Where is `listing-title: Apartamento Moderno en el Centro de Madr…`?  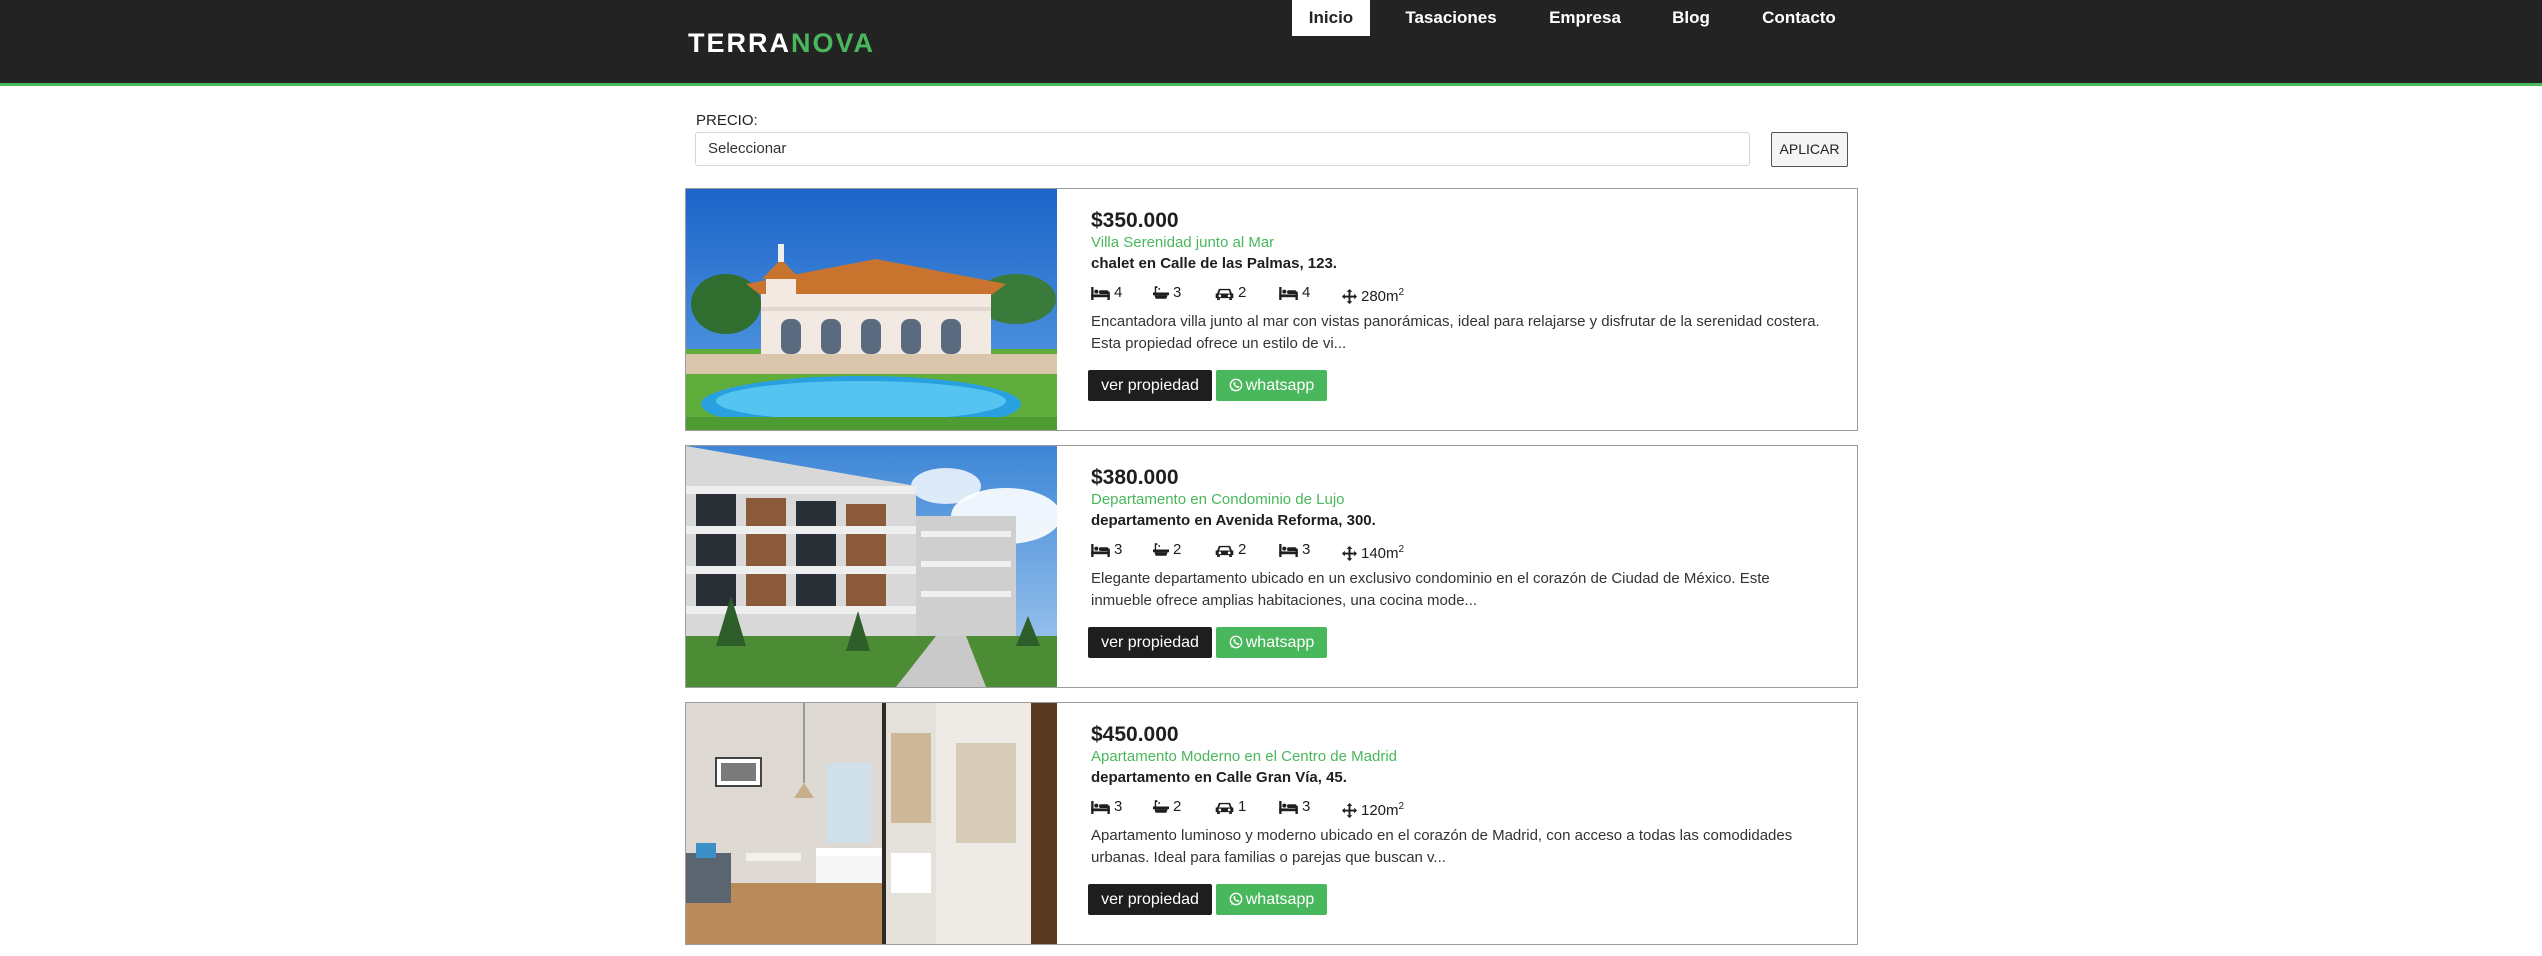
listing-title: Apartamento Moderno en el Centro de Madr… is located at coordinates (1244, 756).